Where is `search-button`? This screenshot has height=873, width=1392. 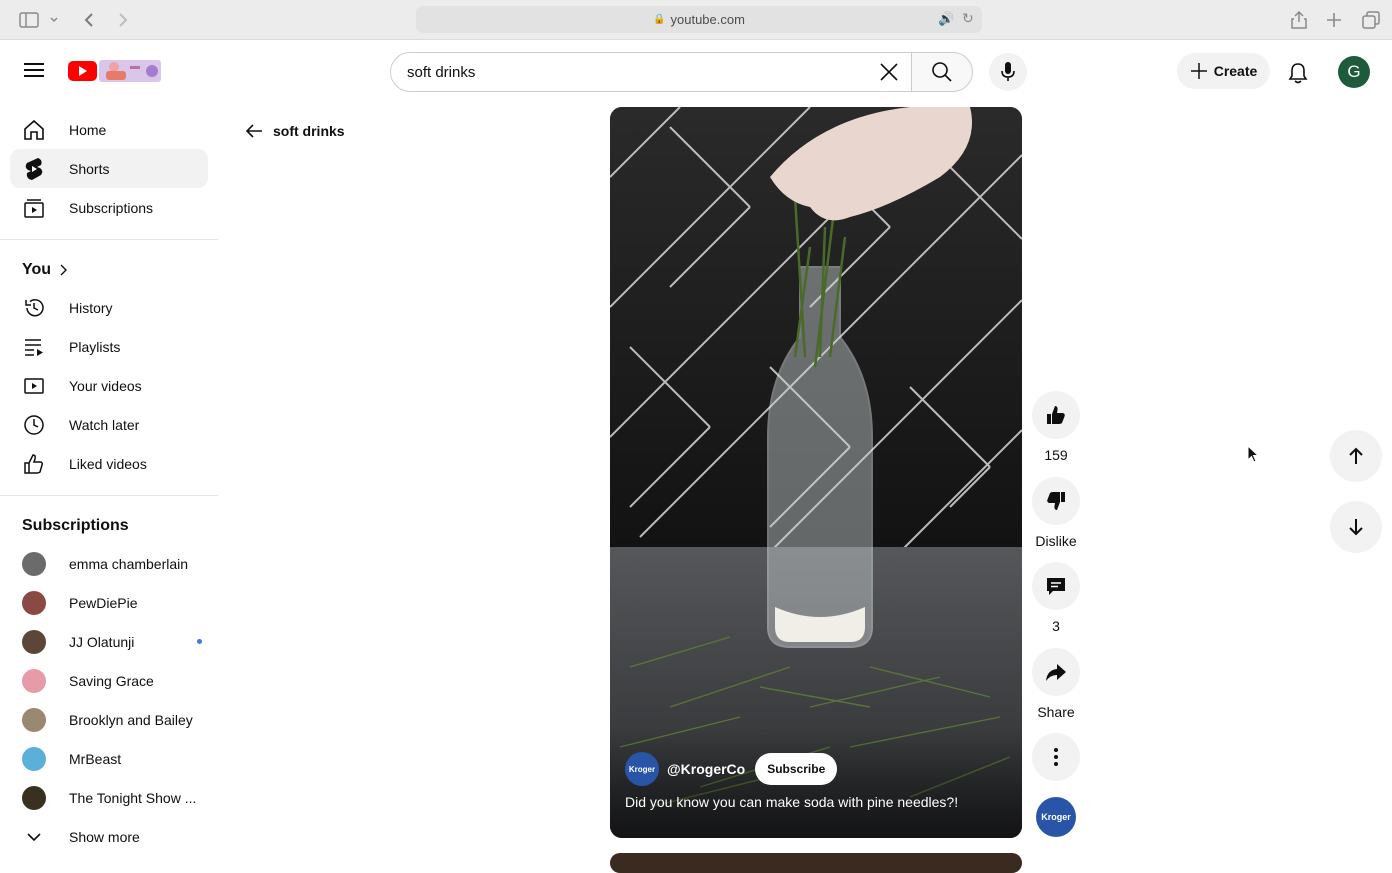
search-button is located at coordinates (942, 72).